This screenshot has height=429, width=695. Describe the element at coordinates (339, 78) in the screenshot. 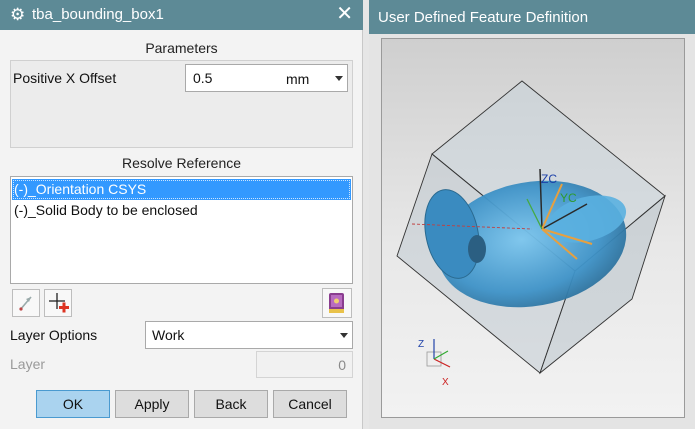

I see `unit-chevron-down-icon` at that location.